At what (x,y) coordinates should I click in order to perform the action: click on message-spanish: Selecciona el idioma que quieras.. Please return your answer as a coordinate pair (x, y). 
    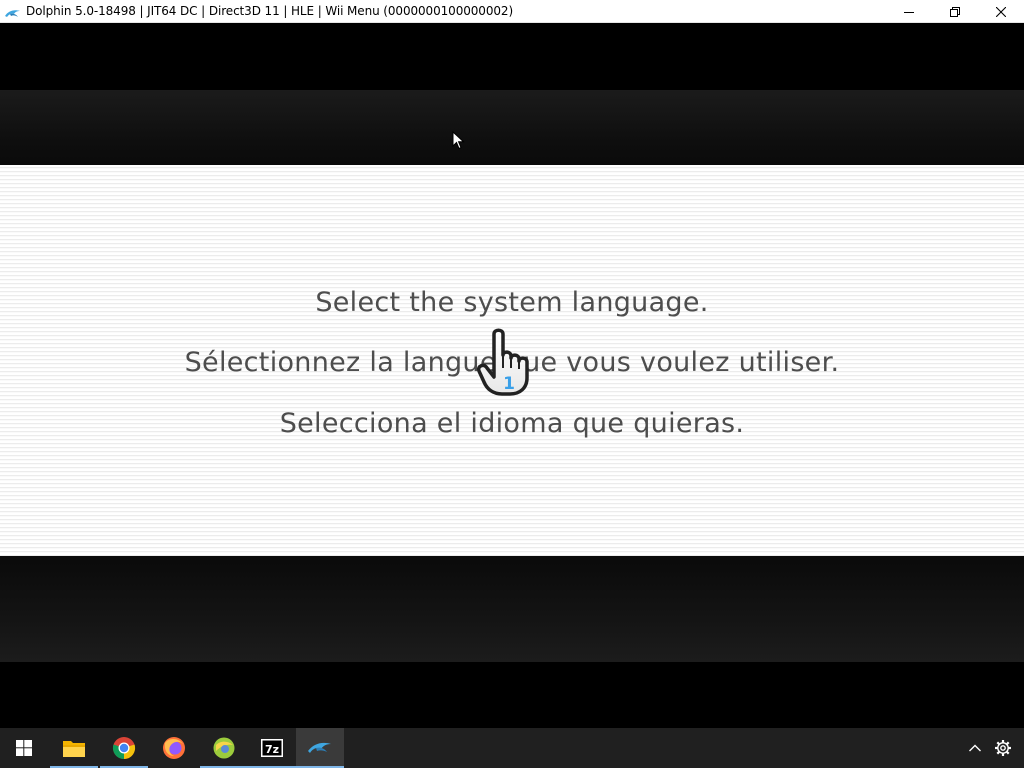
    Looking at the image, I should click on (512, 423).